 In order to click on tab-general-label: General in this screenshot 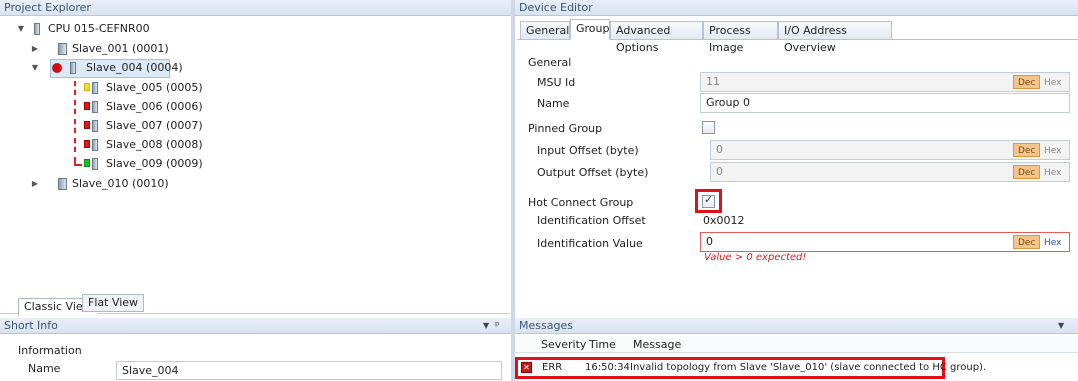, I will do `click(548, 30)`.